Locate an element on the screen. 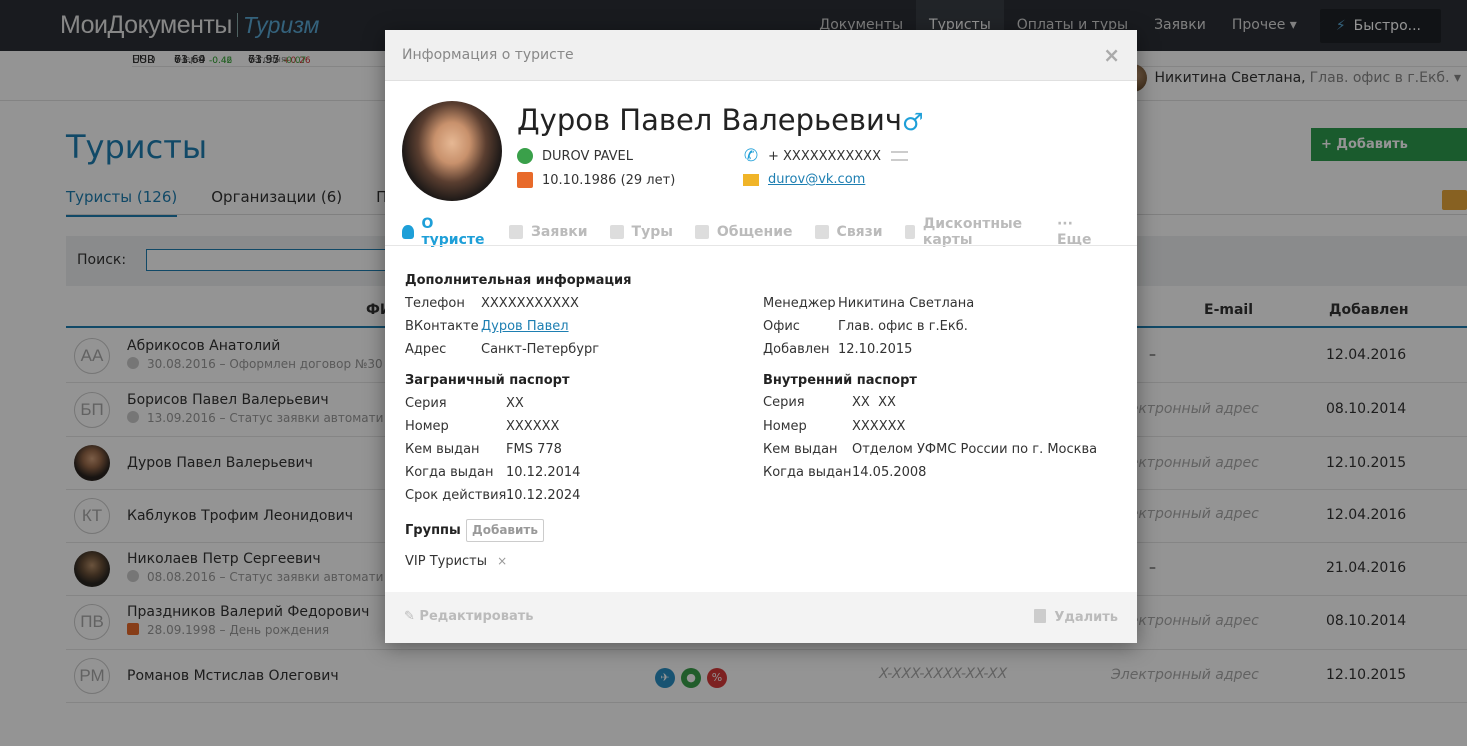 The image size is (1467, 746). male-icon: ♂ is located at coordinates (913, 122).